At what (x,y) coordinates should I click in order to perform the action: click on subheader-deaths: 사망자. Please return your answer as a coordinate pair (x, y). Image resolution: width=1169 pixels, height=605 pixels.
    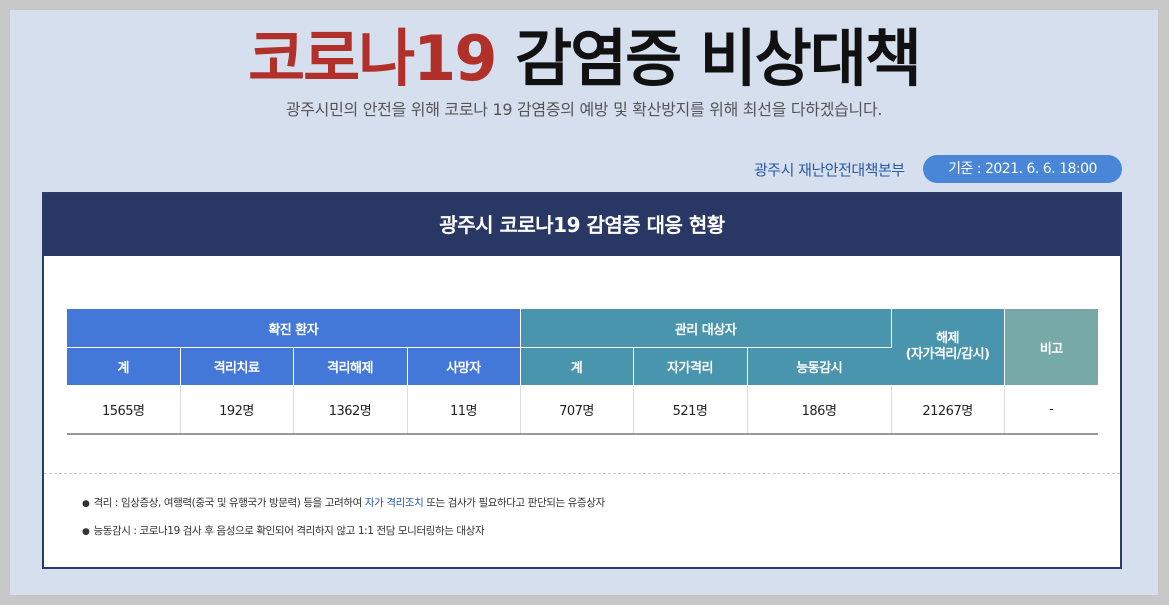
    Looking at the image, I should click on (464, 366).